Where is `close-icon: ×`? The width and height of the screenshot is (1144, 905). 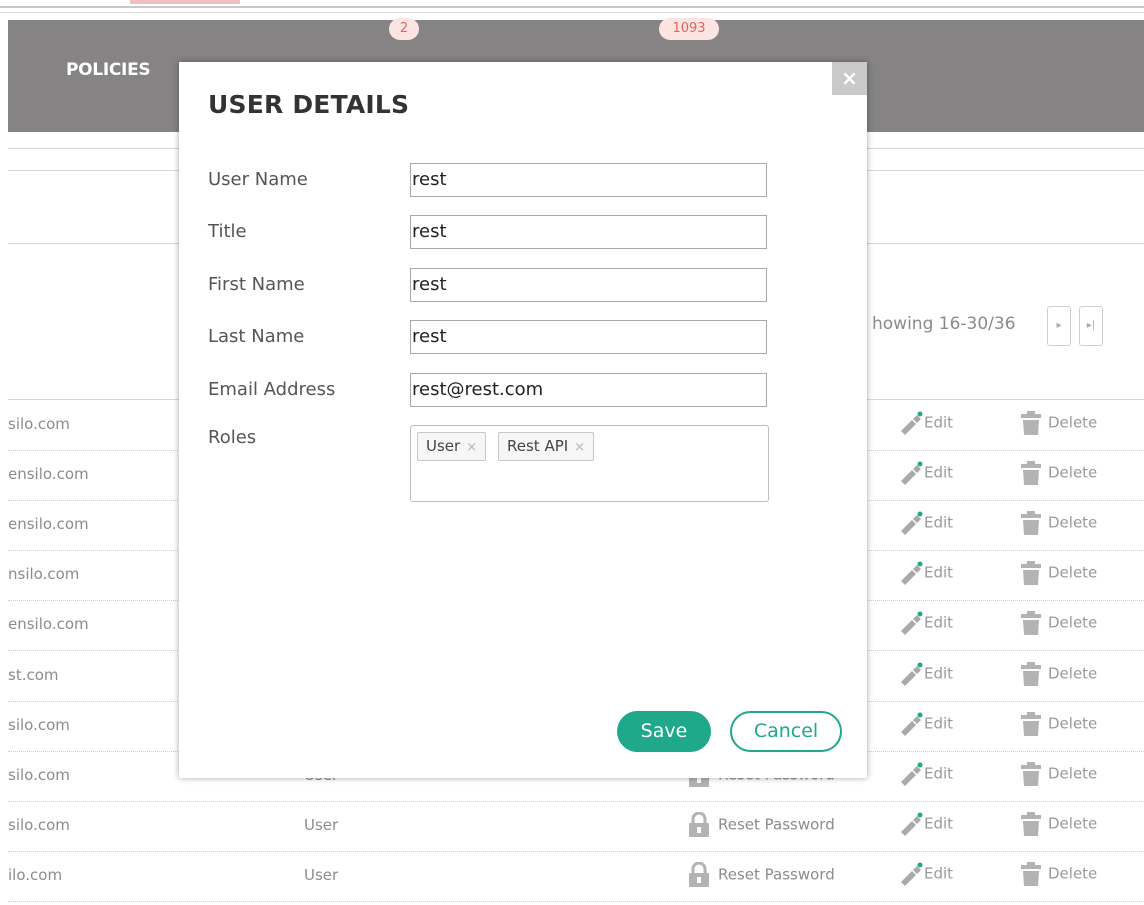 close-icon: × is located at coordinates (849, 78).